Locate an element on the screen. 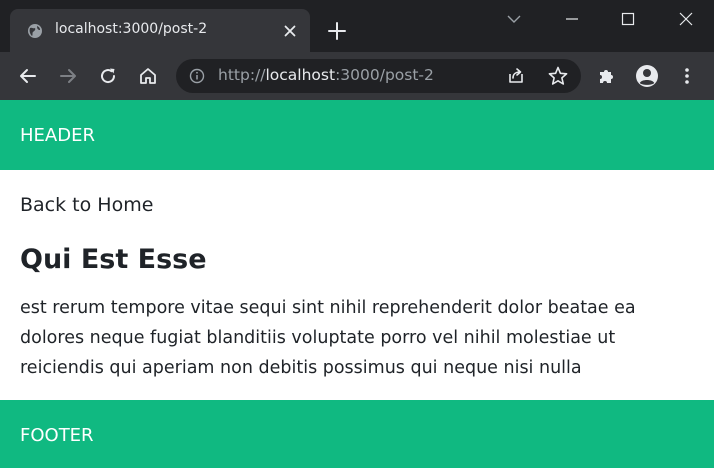  back-arrow-icon is located at coordinates (28, 76).